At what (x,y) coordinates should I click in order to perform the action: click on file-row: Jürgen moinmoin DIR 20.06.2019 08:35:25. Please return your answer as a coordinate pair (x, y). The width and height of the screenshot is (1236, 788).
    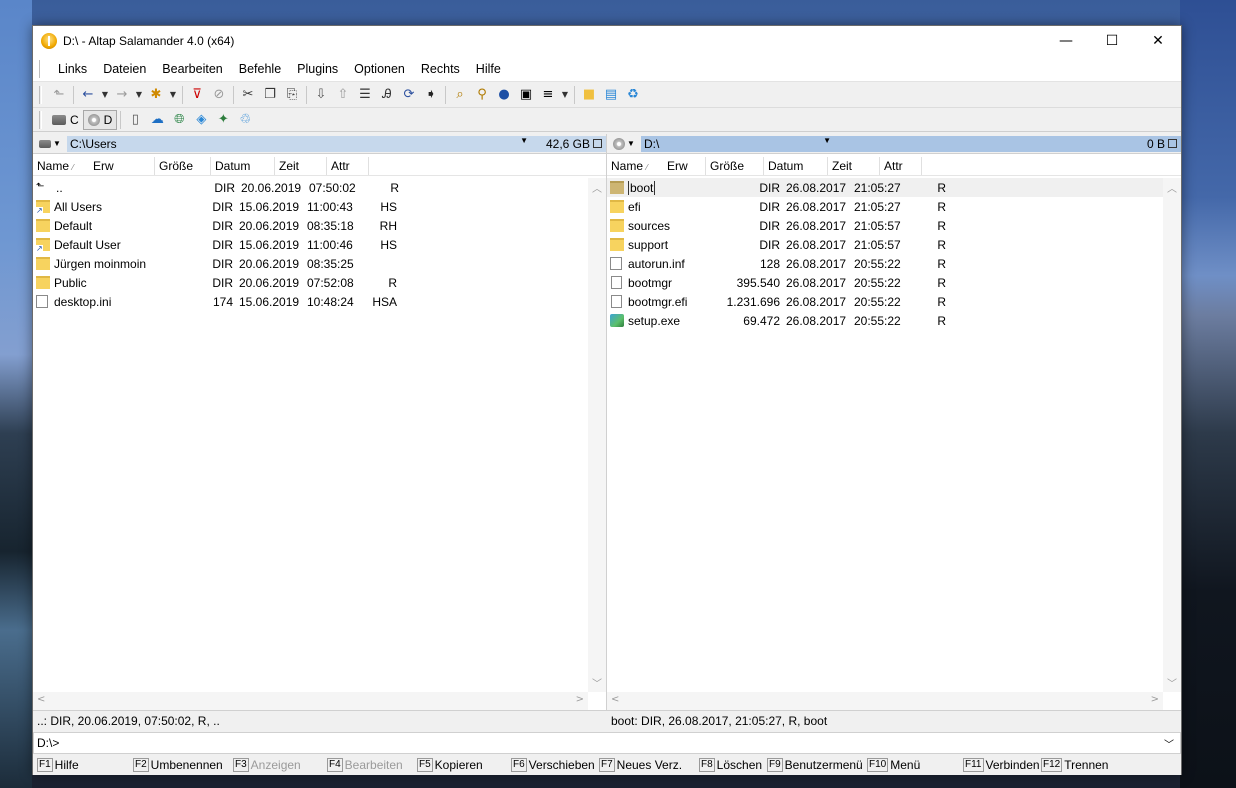
    Looking at the image, I should click on (310, 263).